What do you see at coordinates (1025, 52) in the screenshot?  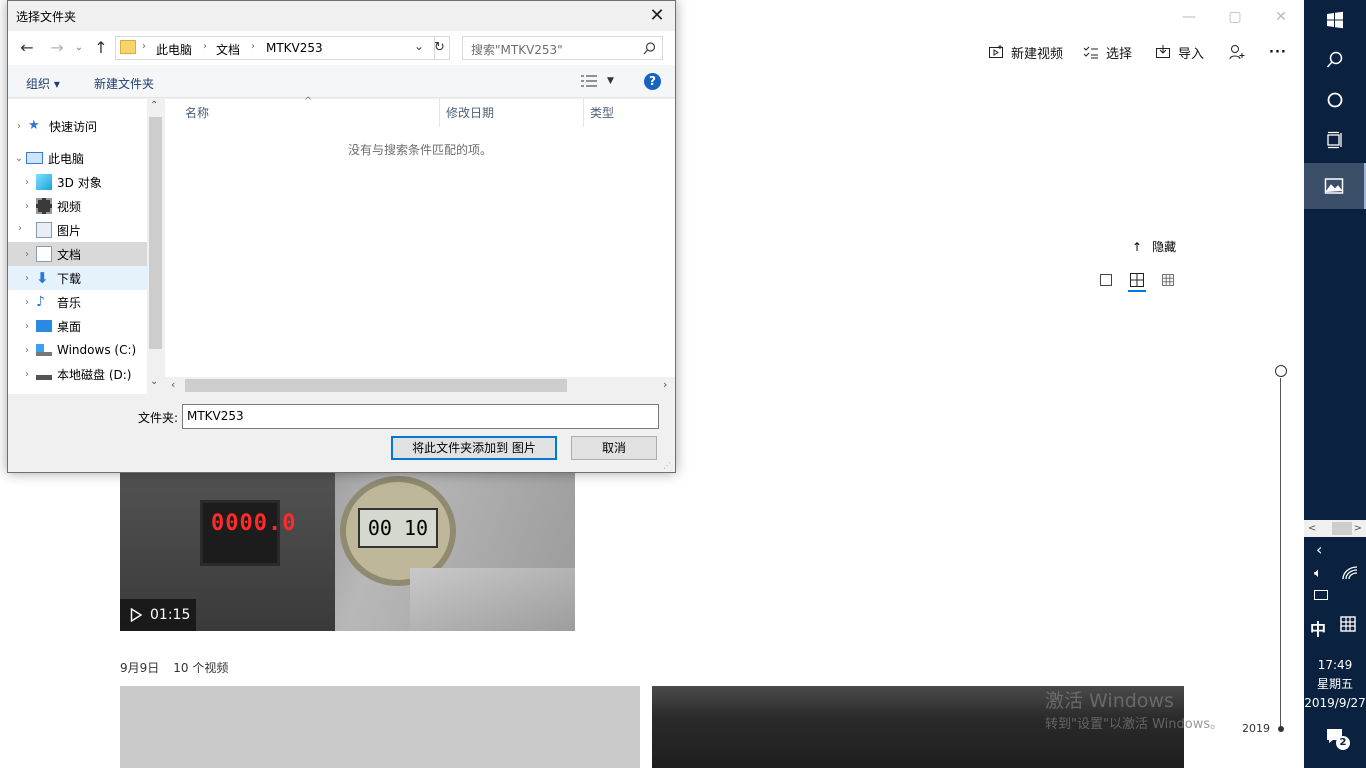 I see `new-video-command: 新建视频` at bounding box center [1025, 52].